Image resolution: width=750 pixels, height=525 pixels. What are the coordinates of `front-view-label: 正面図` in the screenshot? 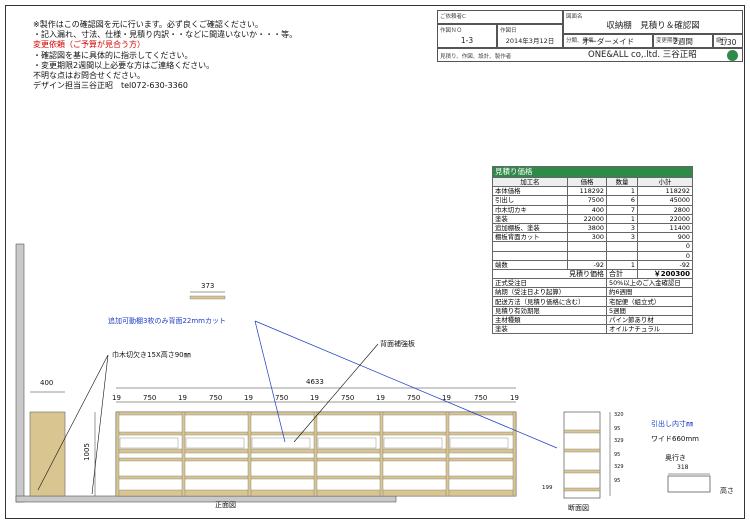 It's located at (225, 505).